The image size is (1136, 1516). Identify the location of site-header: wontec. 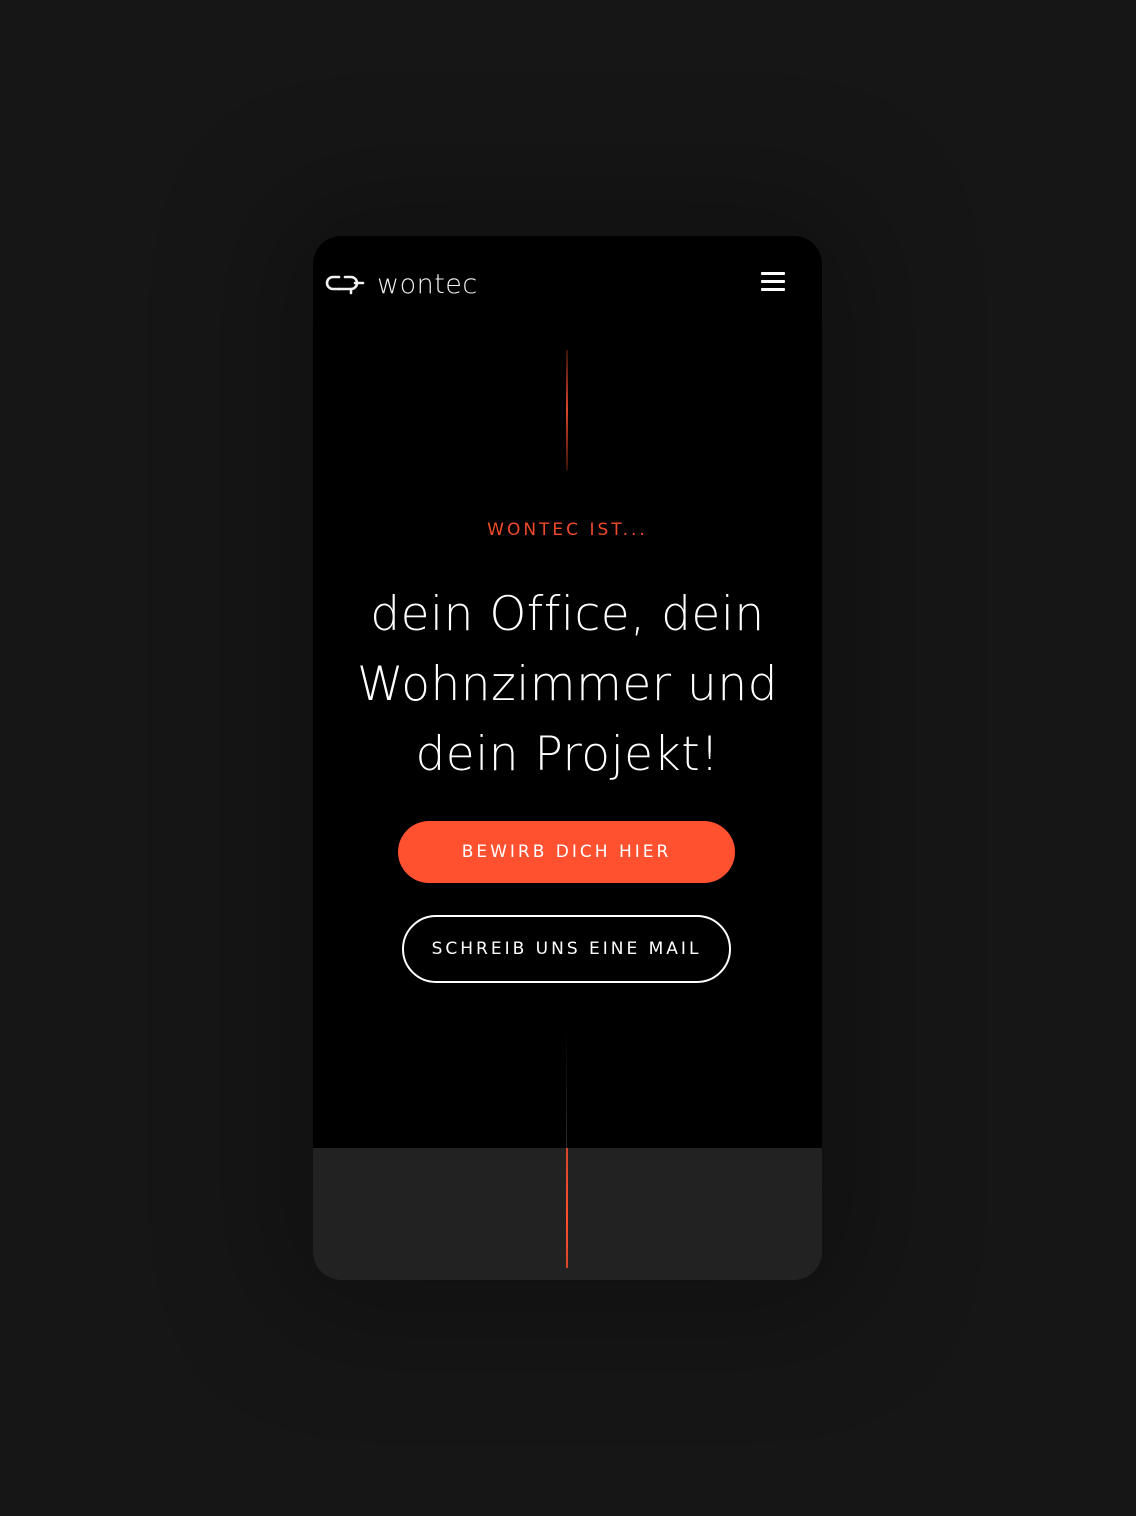
(567, 286).